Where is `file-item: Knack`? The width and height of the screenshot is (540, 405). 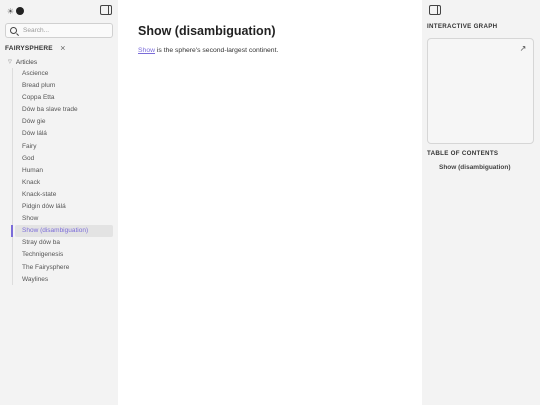
file-item: Knack is located at coordinates (64, 183).